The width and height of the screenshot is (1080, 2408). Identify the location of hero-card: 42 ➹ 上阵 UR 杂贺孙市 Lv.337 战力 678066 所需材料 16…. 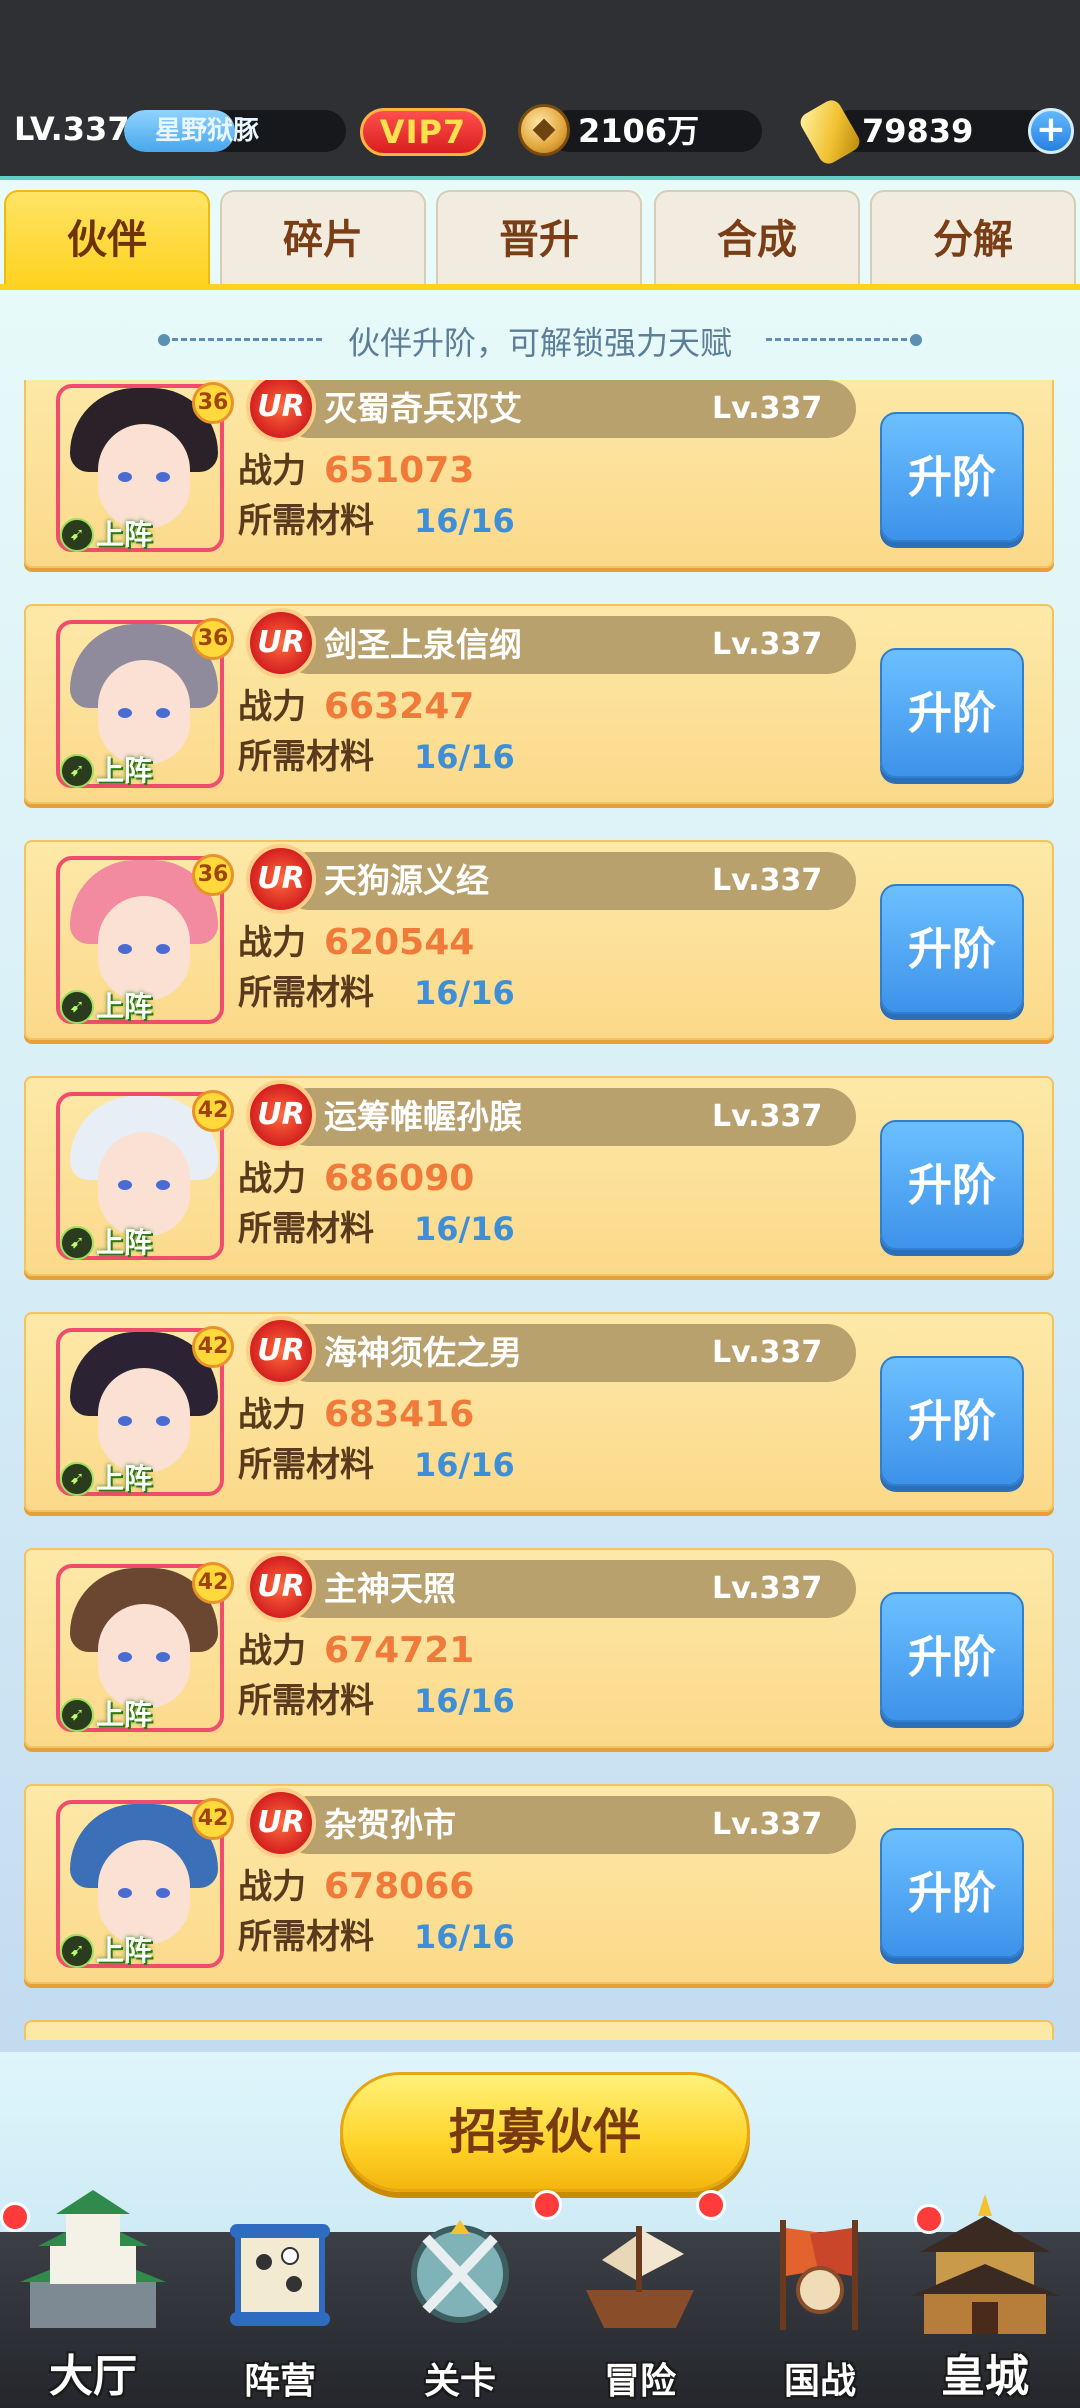
(539, 1884).